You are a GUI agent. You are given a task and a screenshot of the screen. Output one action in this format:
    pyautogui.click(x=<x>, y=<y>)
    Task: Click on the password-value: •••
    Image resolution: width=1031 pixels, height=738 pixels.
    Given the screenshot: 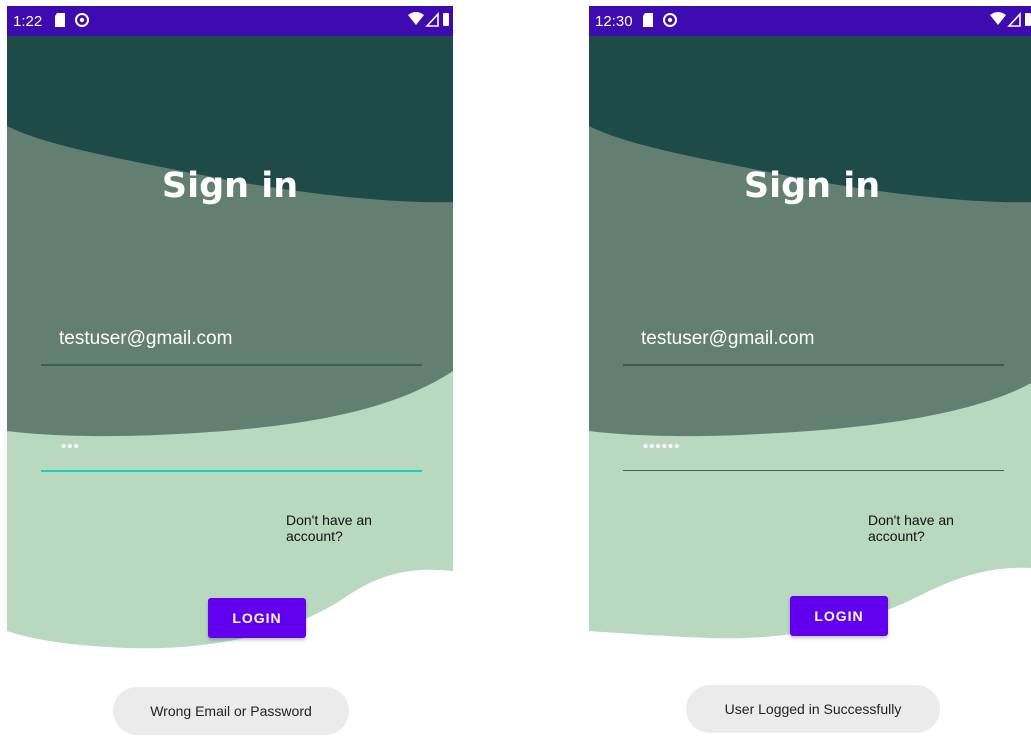 What is the action you would take?
    pyautogui.click(x=70, y=446)
    